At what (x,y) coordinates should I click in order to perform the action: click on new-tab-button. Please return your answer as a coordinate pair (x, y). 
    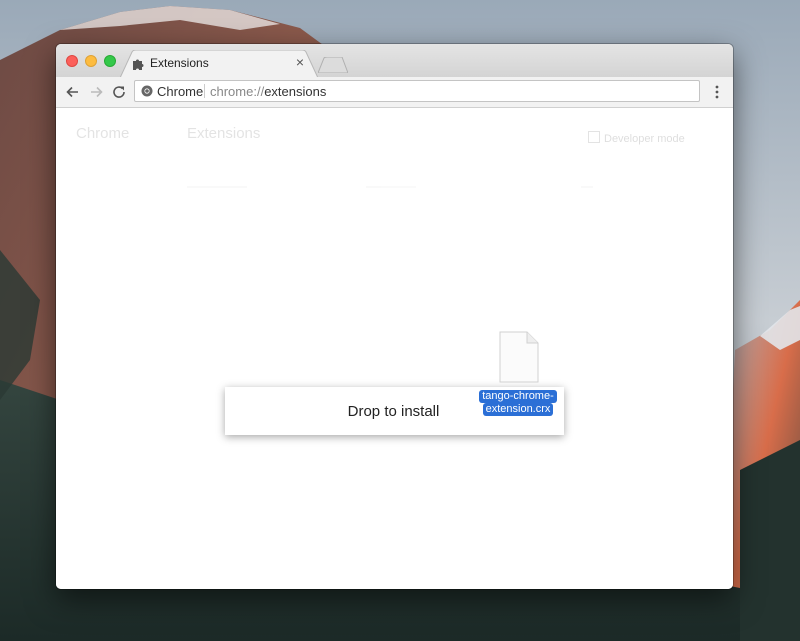
    Looking at the image, I should click on (333, 65).